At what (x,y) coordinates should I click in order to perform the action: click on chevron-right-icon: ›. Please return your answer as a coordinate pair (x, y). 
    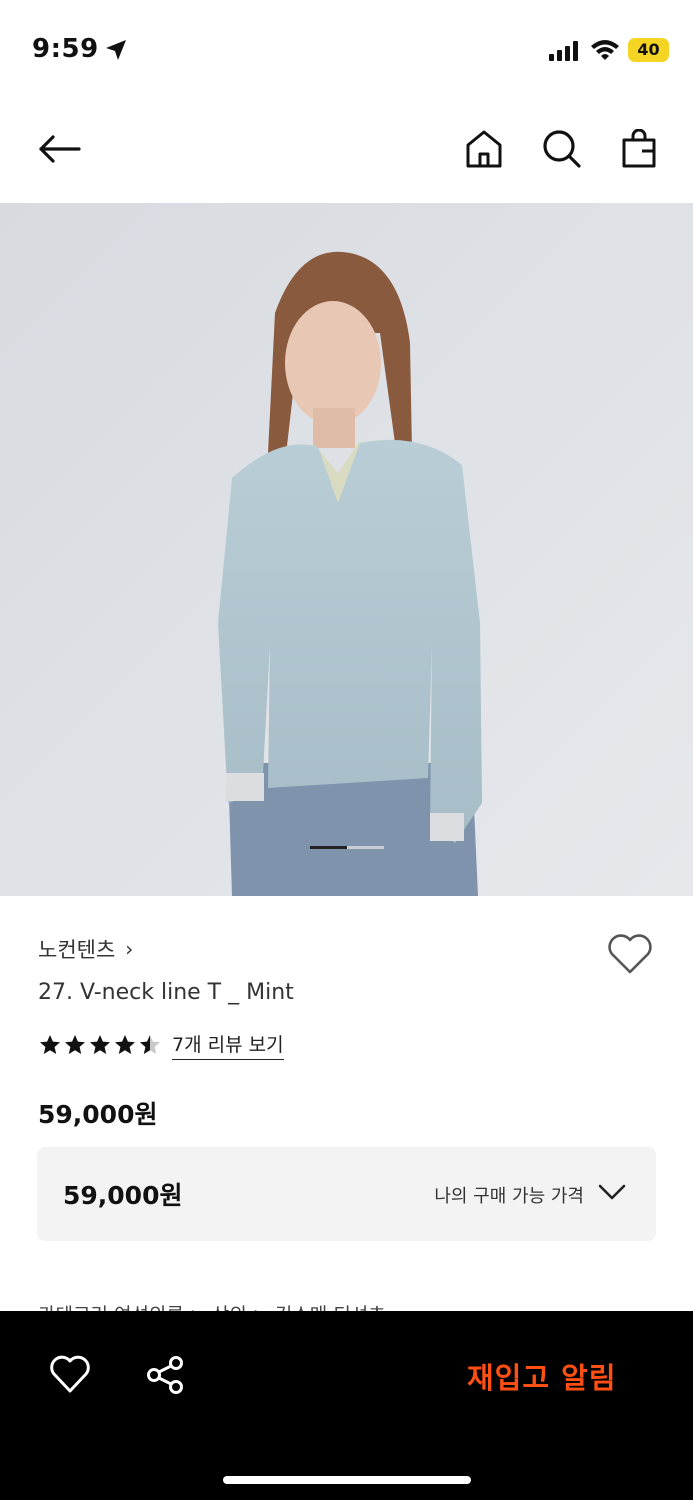
    Looking at the image, I should click on (129, 949).